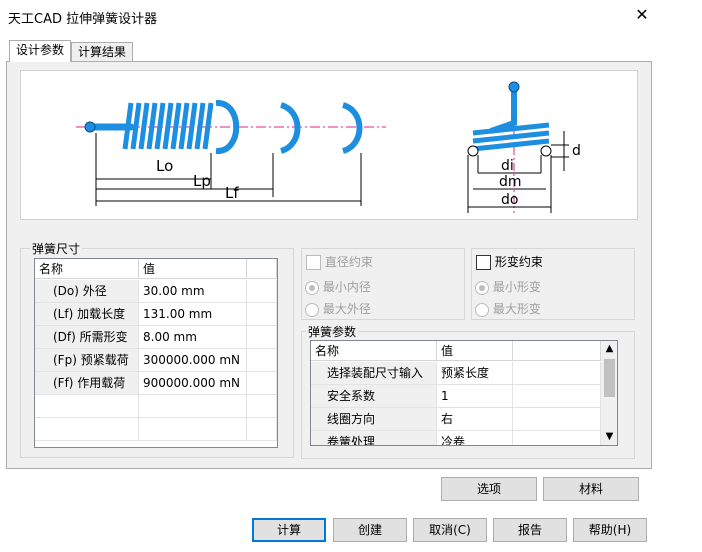  What do you see at coordinates (289, 530) in the screenshot?
I see `calculate-button: 计算` at bounding box center [289, 530].